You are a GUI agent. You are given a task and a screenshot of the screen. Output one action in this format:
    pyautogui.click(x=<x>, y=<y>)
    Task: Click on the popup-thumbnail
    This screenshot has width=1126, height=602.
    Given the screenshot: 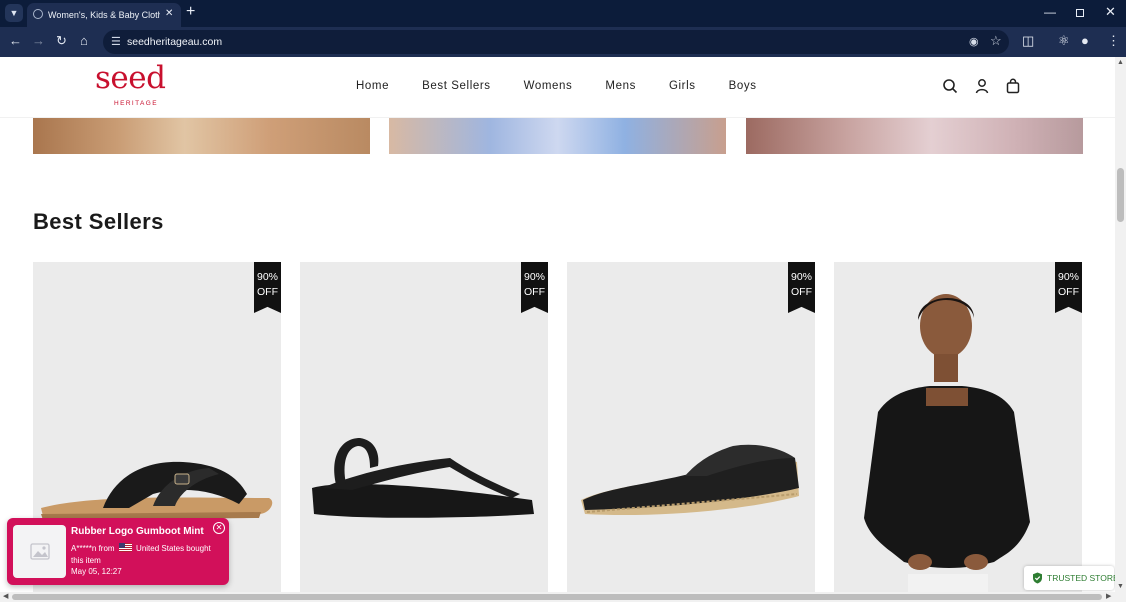 What is the action you would take?
    pyautogui.click(x=39, y=551)
    